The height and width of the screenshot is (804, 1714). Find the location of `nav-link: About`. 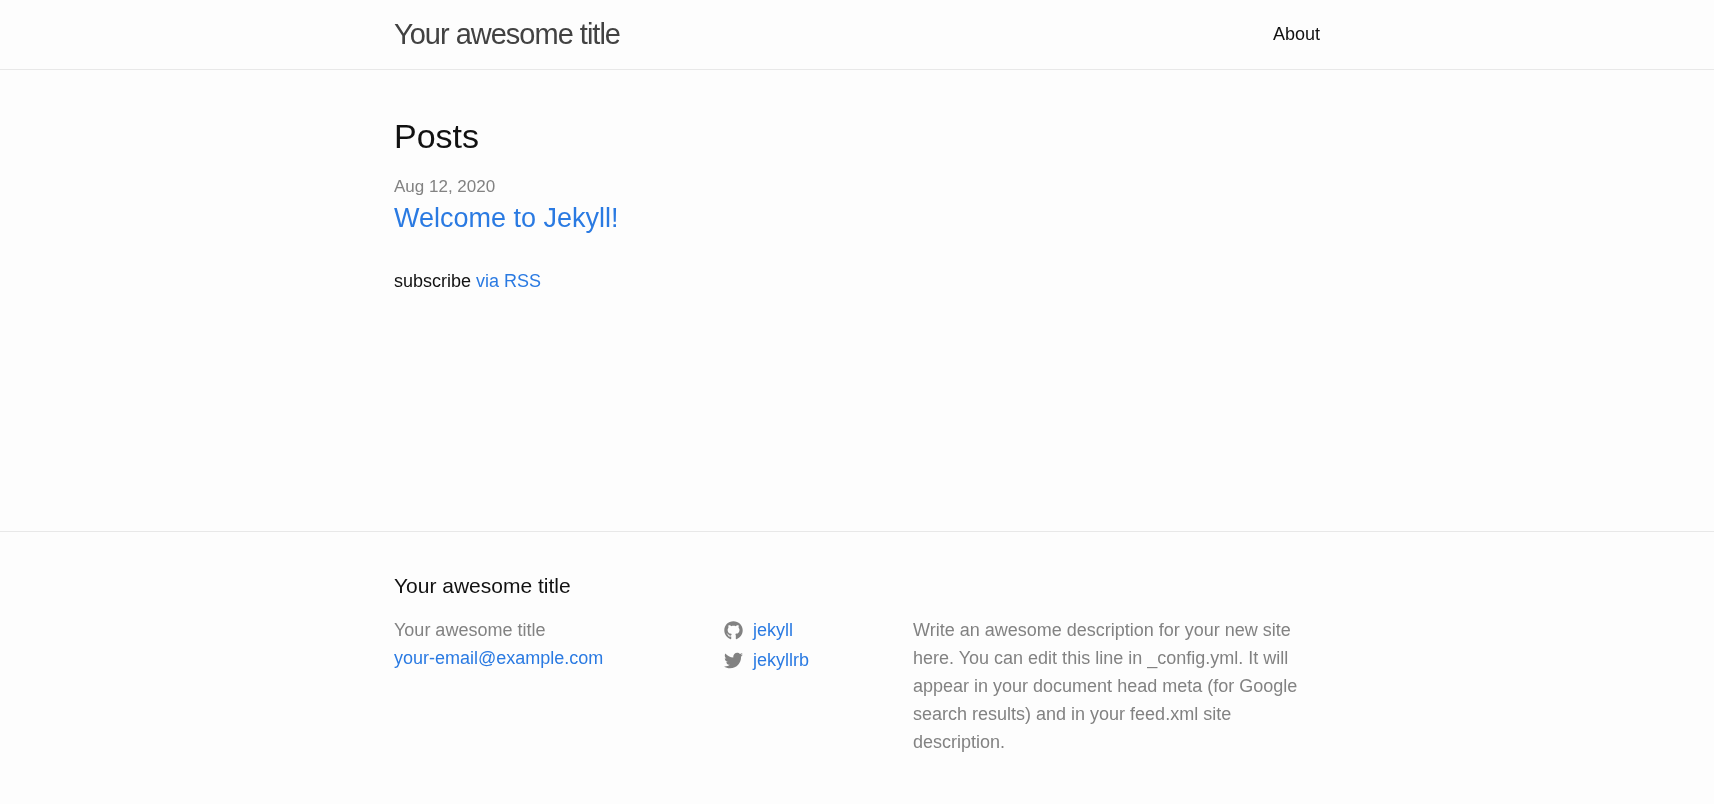

nav-link: About is located at coordinates (1296, 34).